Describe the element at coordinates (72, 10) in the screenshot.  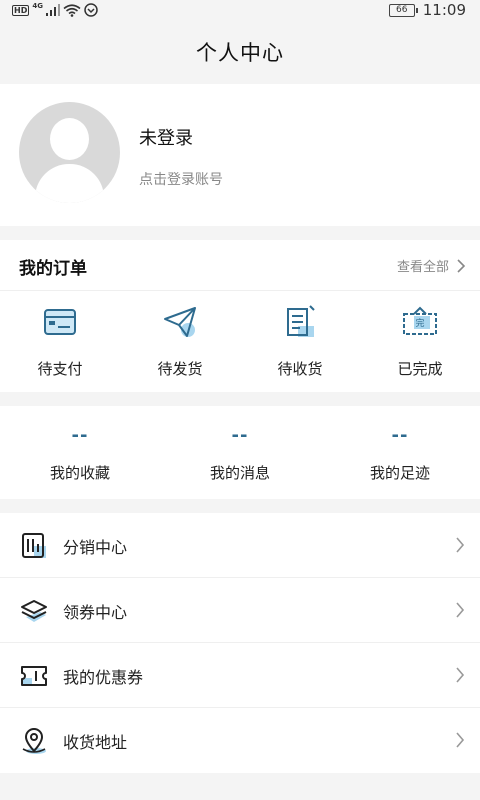
I see `wifi-icon` at that location.